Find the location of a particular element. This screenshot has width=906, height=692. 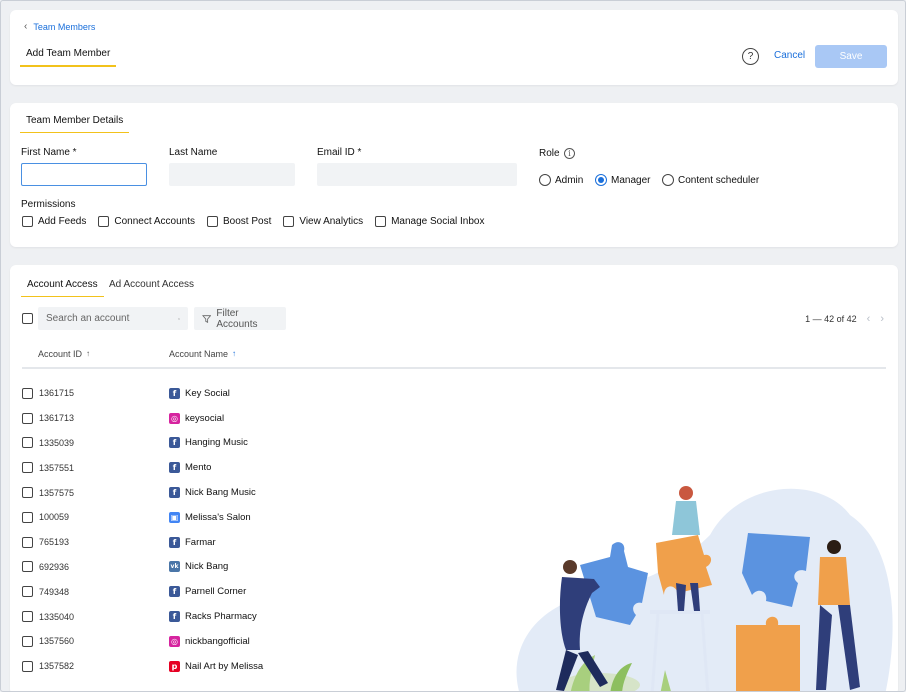

radio-manager is located at coordinates (601, 180).